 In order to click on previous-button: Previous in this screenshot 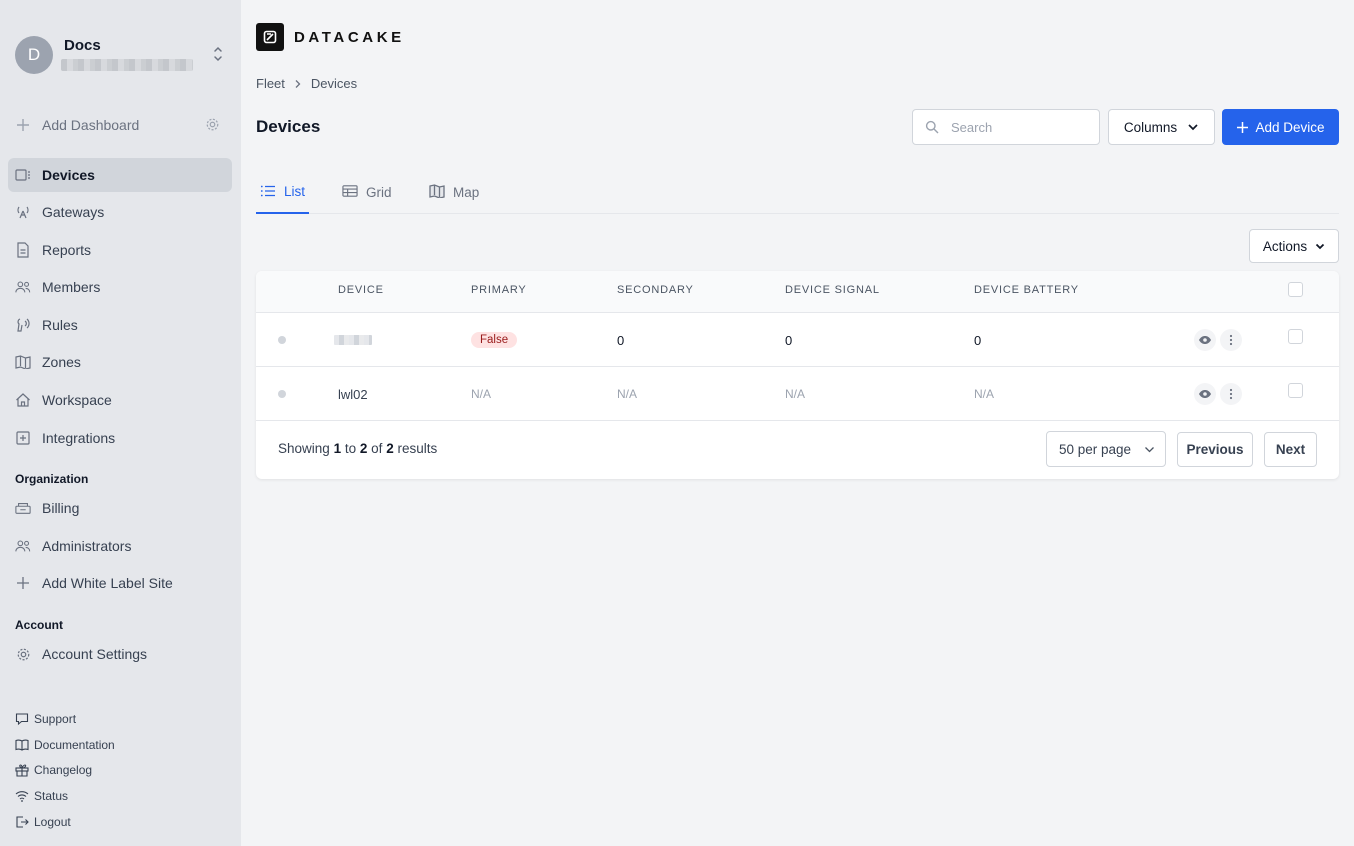, I will do `click(1215, 449)`.